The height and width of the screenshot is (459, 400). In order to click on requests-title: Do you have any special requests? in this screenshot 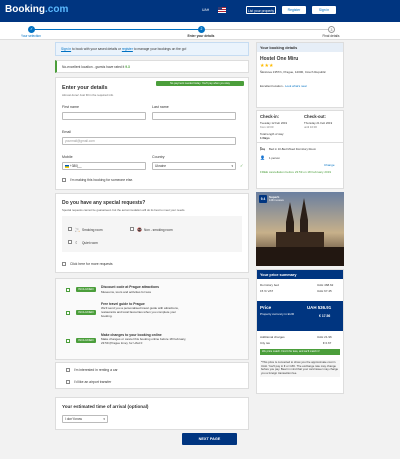, I will do `click(104, 203)`.